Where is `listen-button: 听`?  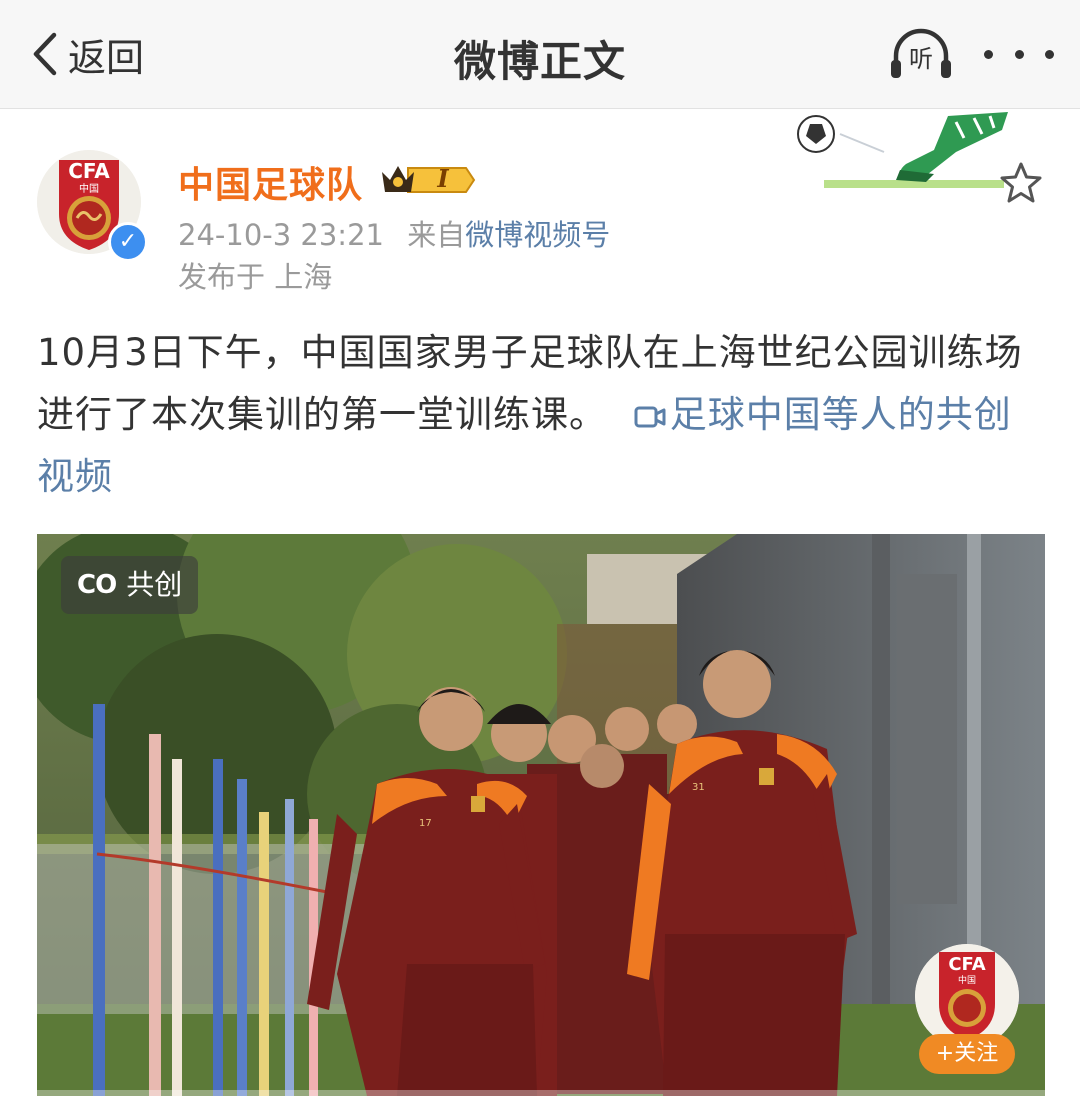
listen-button: 听 is located at coordinates (921, 54).